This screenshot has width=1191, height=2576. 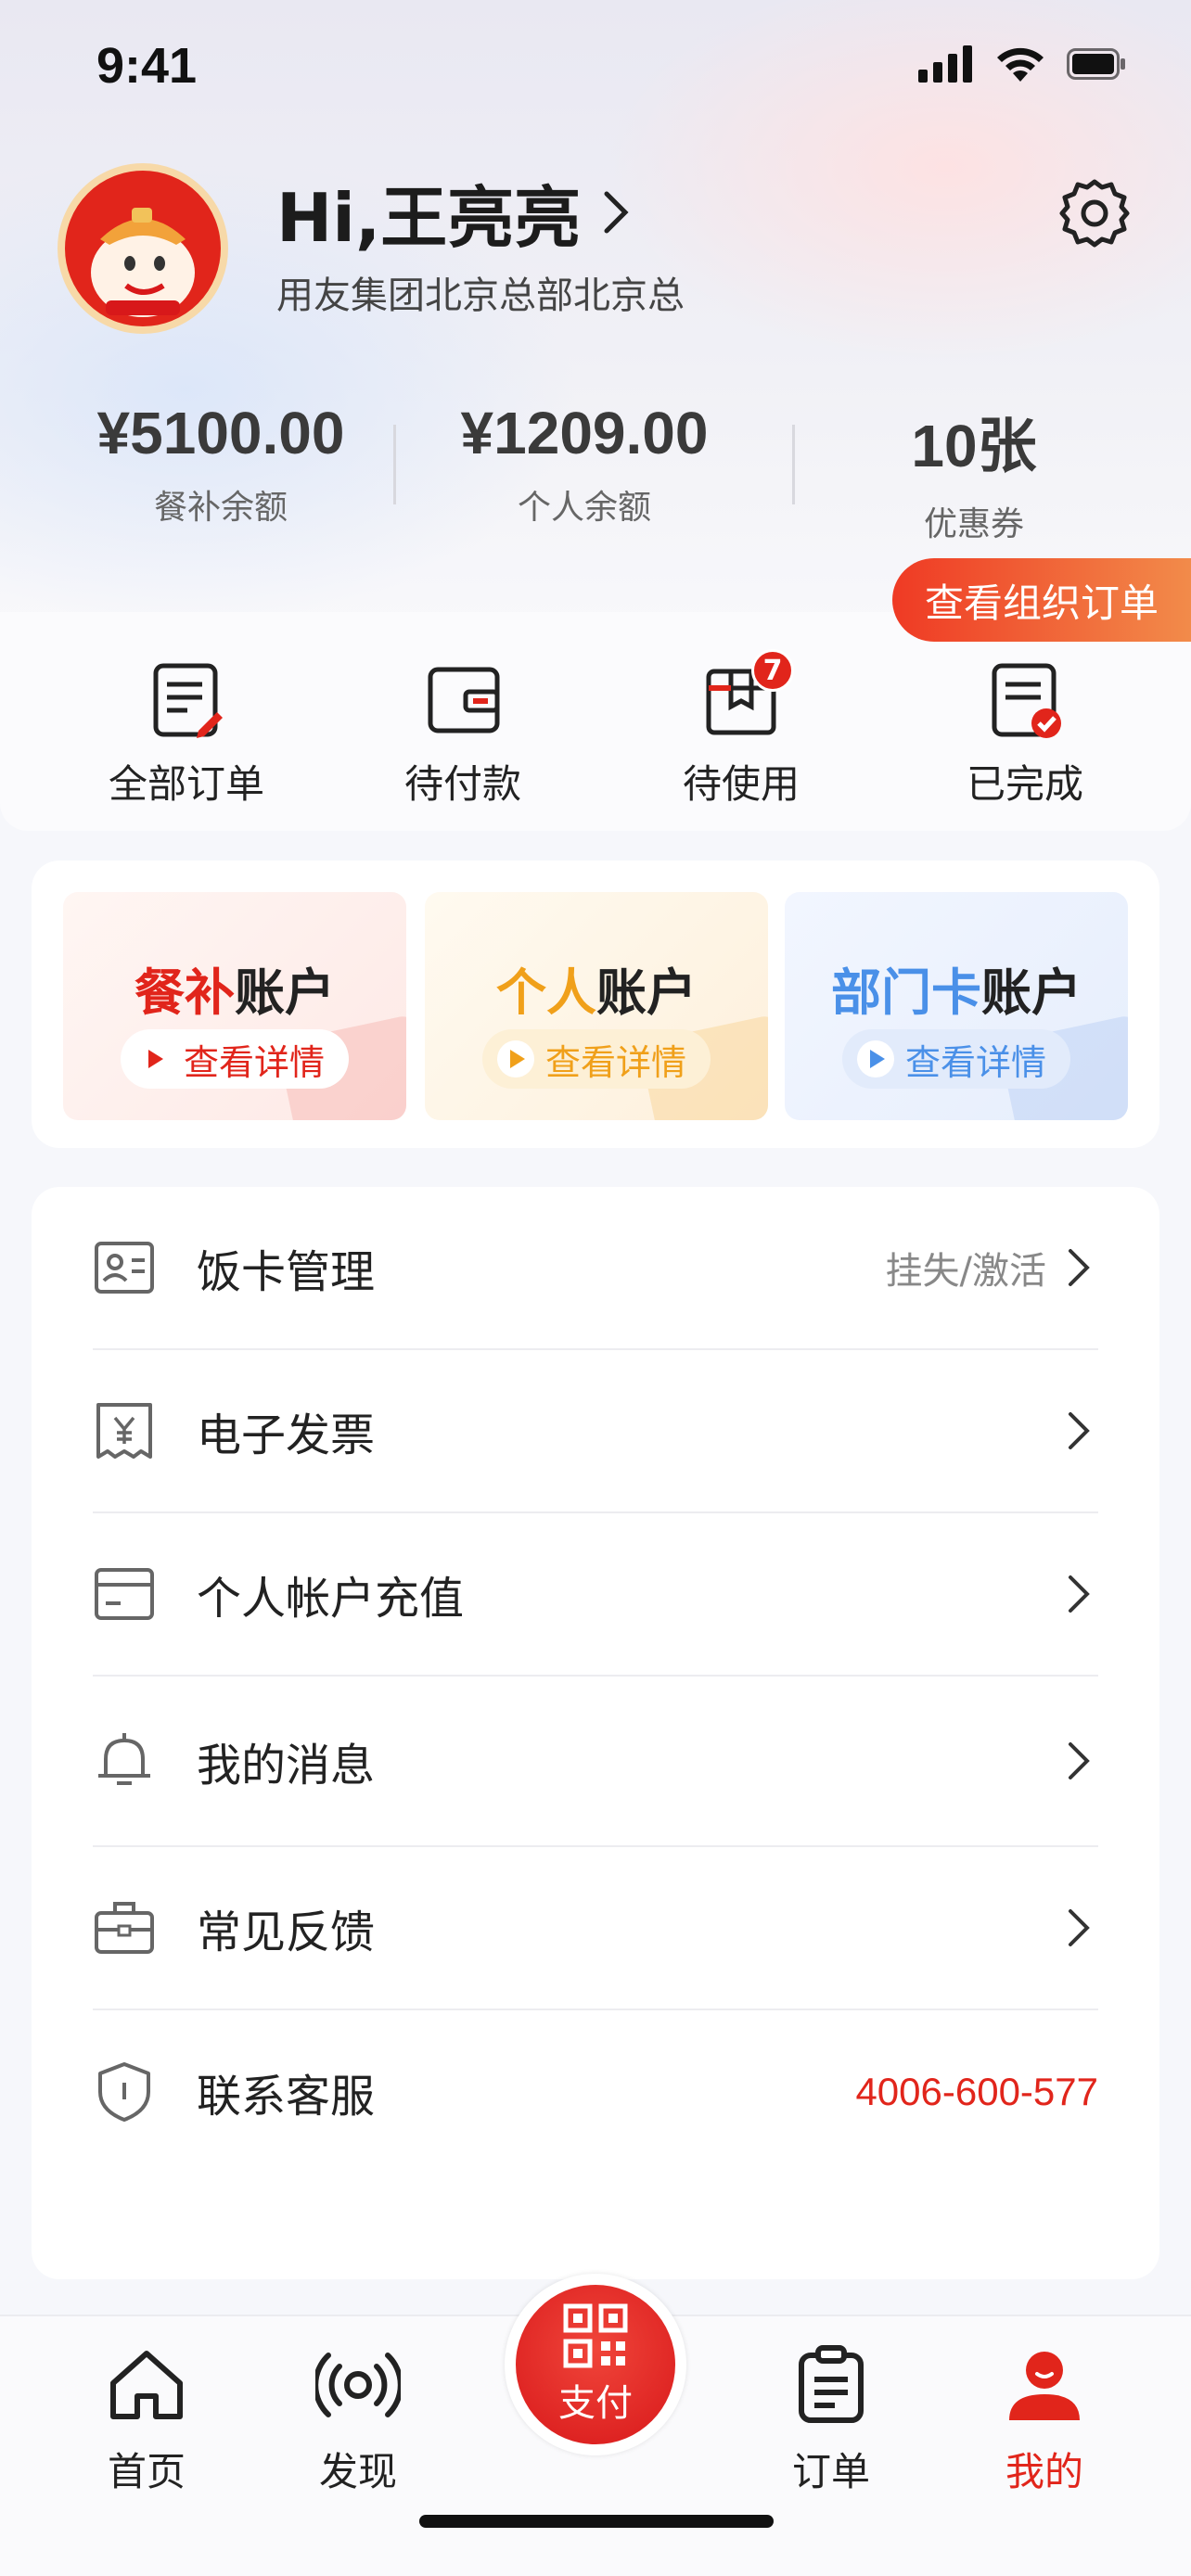 I want to click on menu-item-recharge-label: 个人帐户充值, so click(x=331, y=1599).